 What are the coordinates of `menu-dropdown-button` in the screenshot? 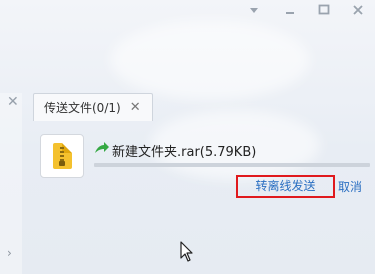 It's located at (254, 8).